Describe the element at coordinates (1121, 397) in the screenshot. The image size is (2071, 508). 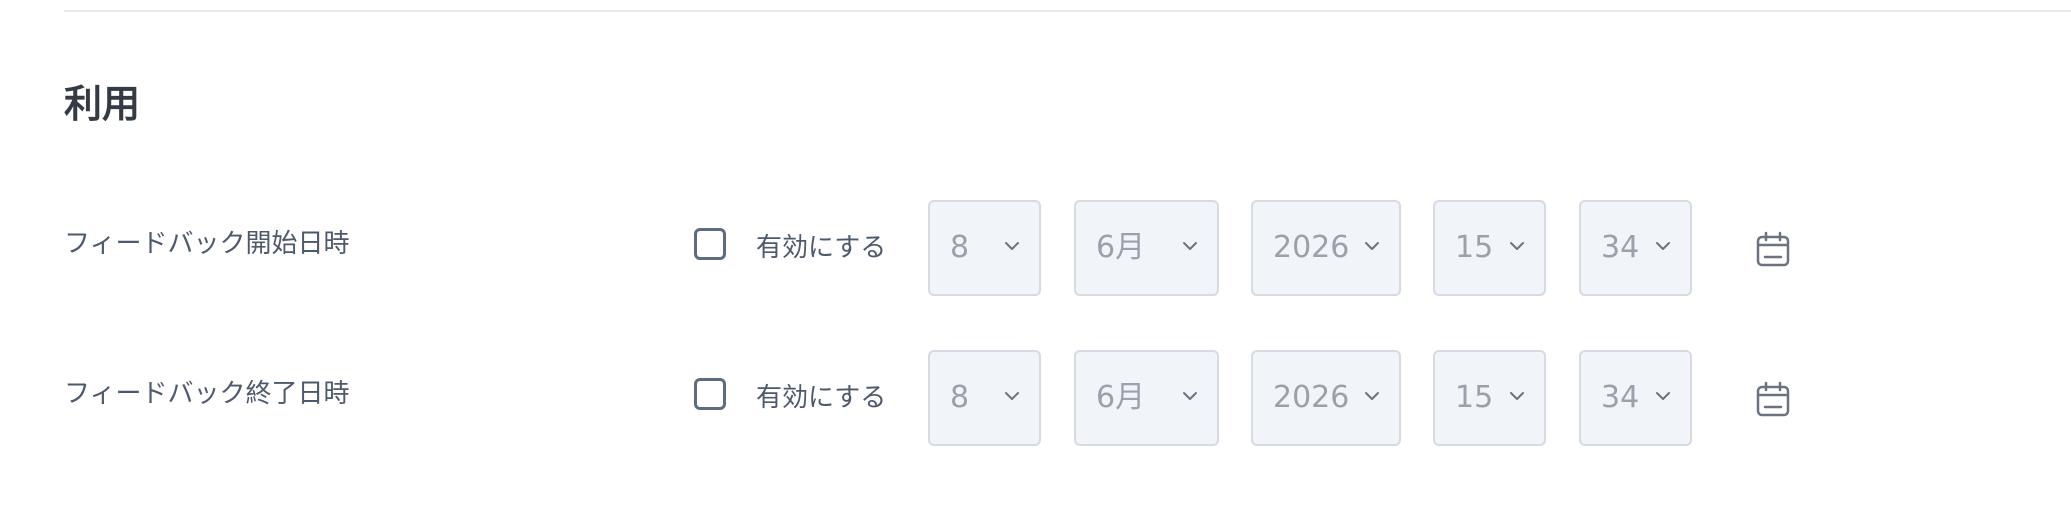
I see `feedback-end-month-value: 6月` at that location.